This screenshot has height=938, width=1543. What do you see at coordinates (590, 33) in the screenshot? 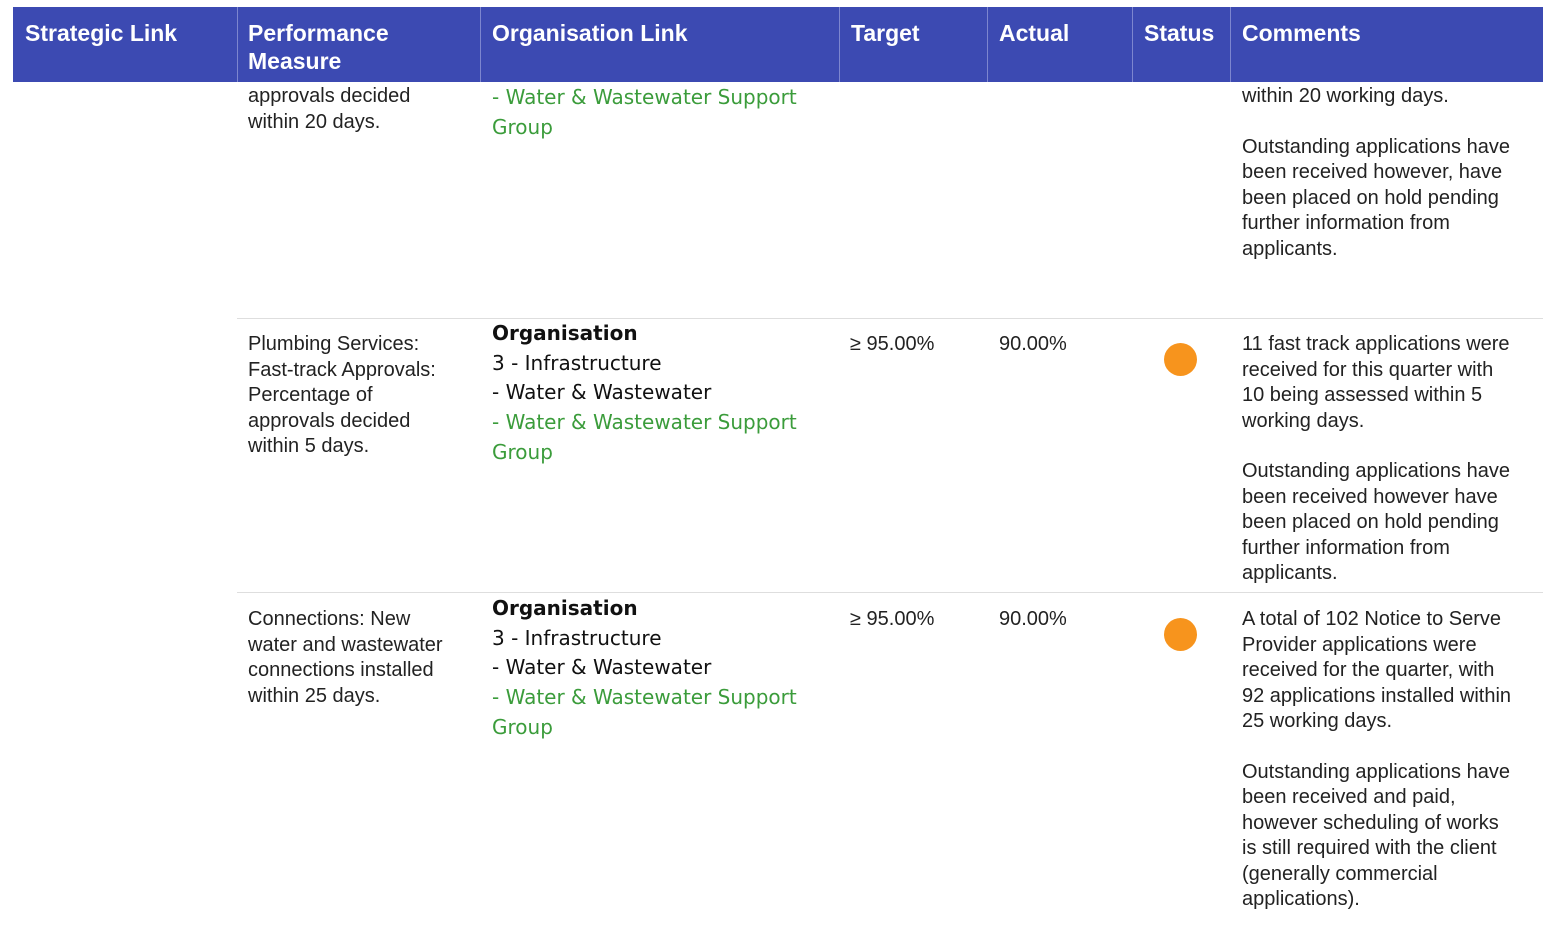
I see `column-header-organisation-link: Organisation Link` at bounding box center [590, 33].